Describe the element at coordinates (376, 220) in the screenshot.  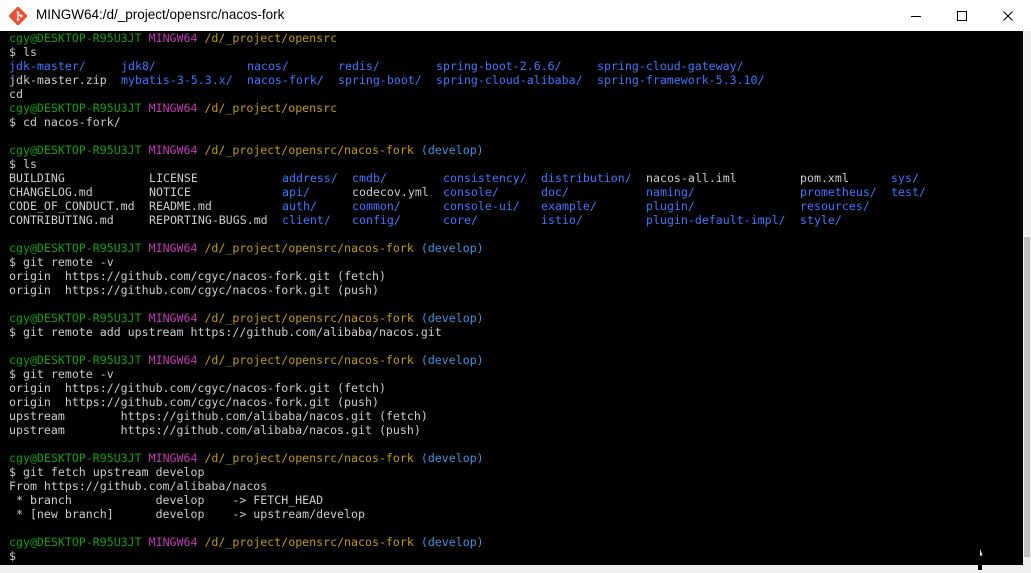
I see `ls-entry: config/` at that location.